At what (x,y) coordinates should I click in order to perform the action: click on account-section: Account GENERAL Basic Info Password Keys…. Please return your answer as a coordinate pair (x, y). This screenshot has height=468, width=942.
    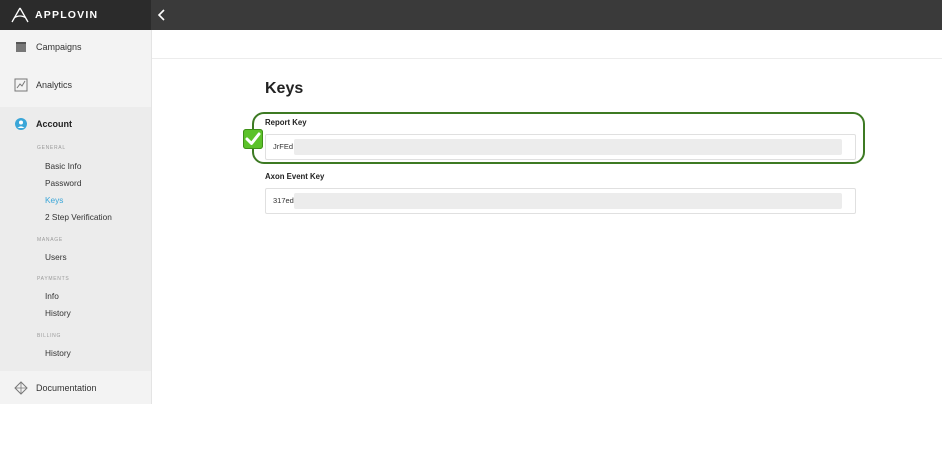
    Looking at the image, I should click on (75, 239).